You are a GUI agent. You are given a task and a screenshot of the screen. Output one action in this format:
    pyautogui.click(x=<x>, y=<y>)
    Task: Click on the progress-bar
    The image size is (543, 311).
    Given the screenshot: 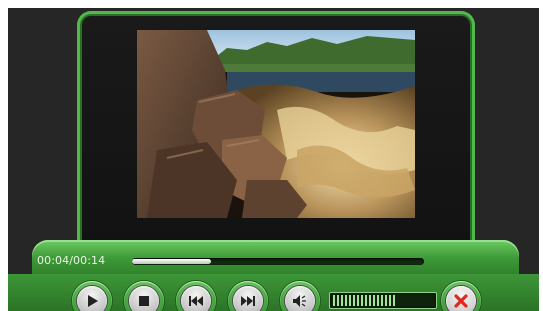 What is the action you would take?
    pyautogui.click(x=278, y=261)
    